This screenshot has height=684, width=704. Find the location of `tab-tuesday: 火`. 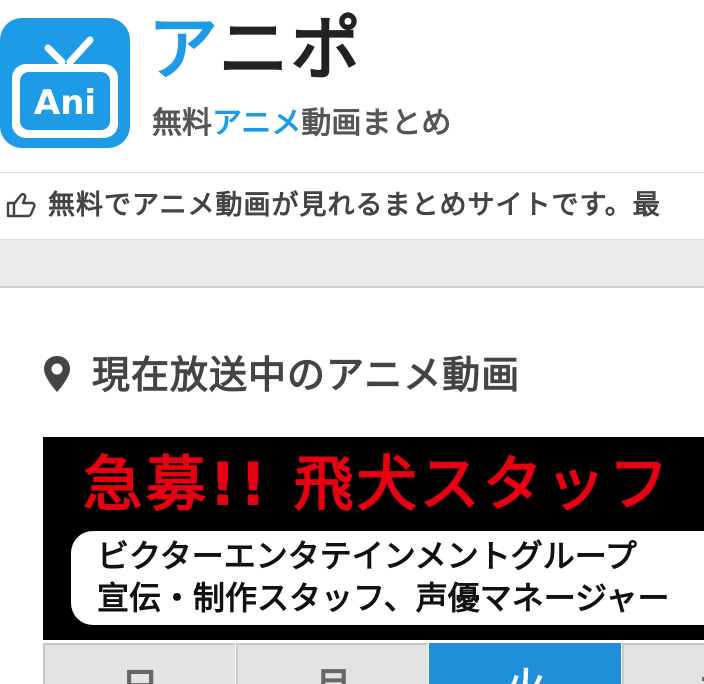

tab-tuesday: 火 is located at coordinates (525, 663).